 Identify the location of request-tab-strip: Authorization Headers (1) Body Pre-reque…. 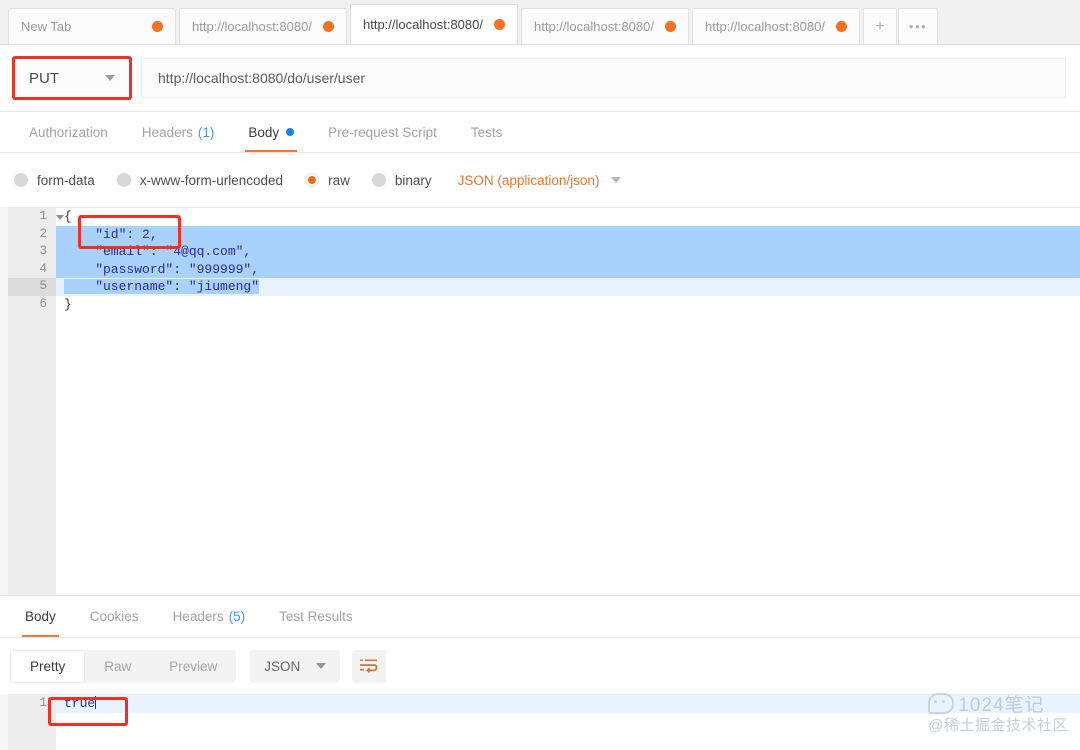
(540, 132).